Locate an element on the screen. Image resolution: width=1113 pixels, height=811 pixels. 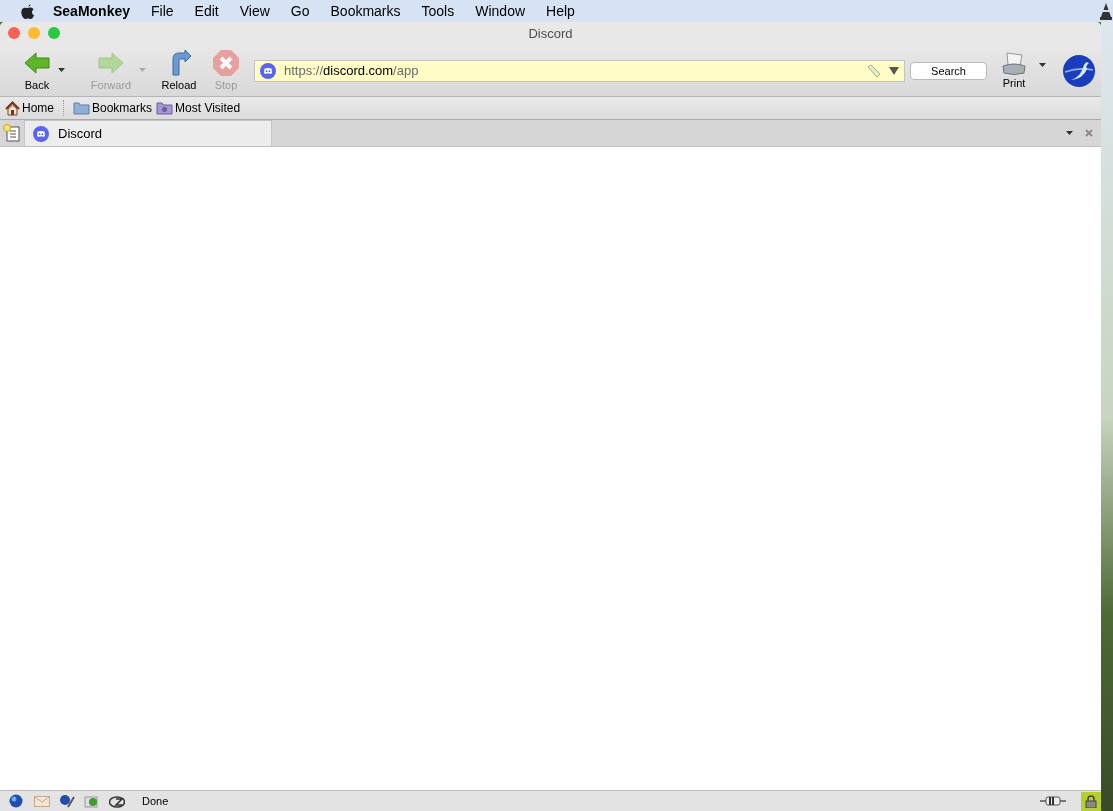
tab-list-icon is located at coordinates (1069, 133).